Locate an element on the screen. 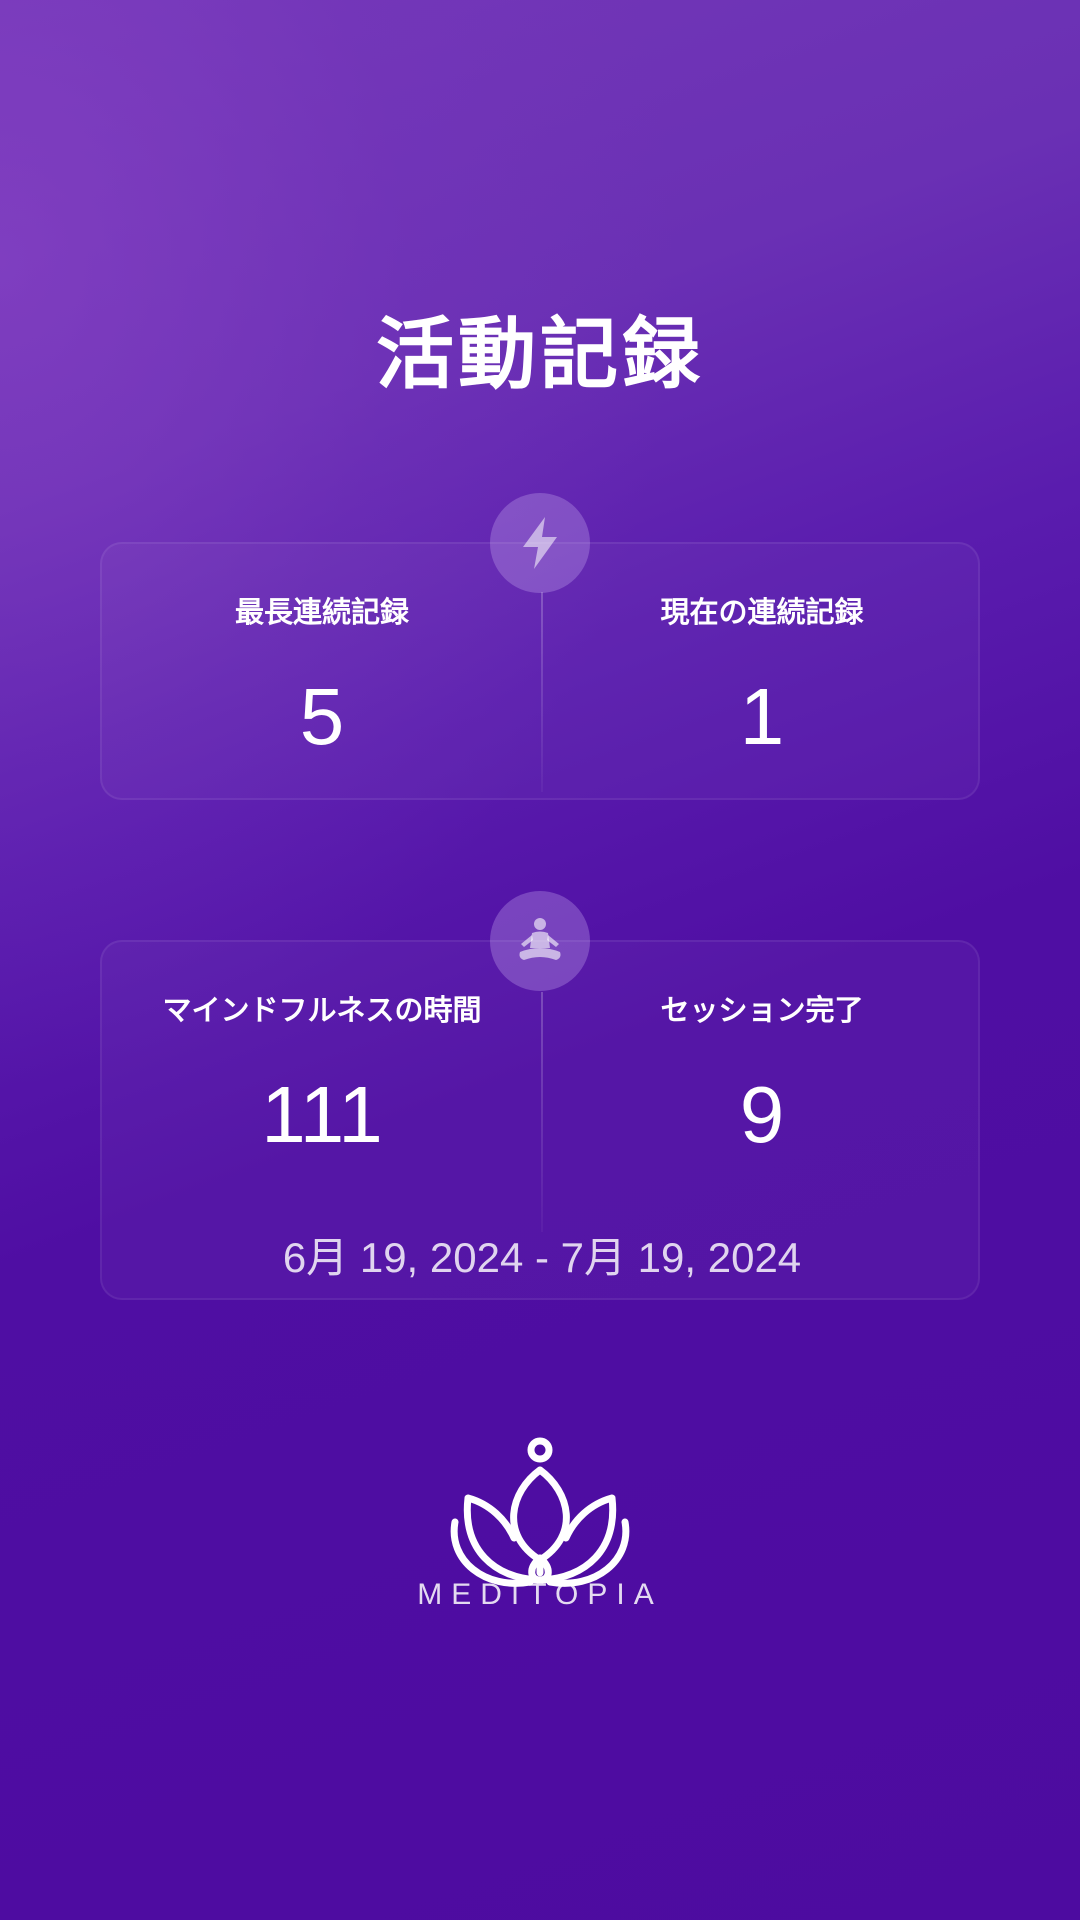 This screenshot has height=1920, width=1080. current-streak-value: 1 is located at coordinates (762, 716).